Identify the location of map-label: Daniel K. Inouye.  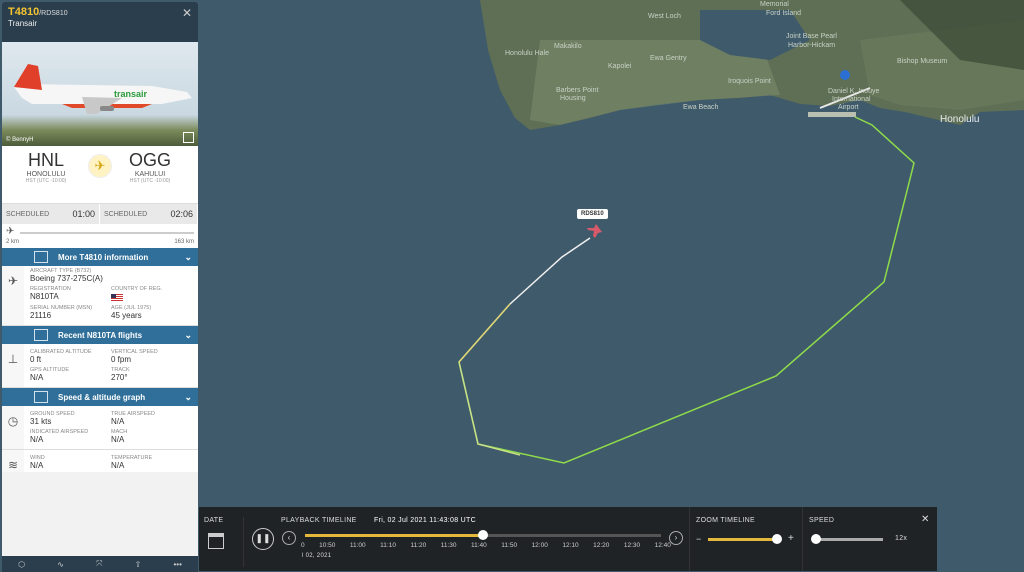
(854, 91).